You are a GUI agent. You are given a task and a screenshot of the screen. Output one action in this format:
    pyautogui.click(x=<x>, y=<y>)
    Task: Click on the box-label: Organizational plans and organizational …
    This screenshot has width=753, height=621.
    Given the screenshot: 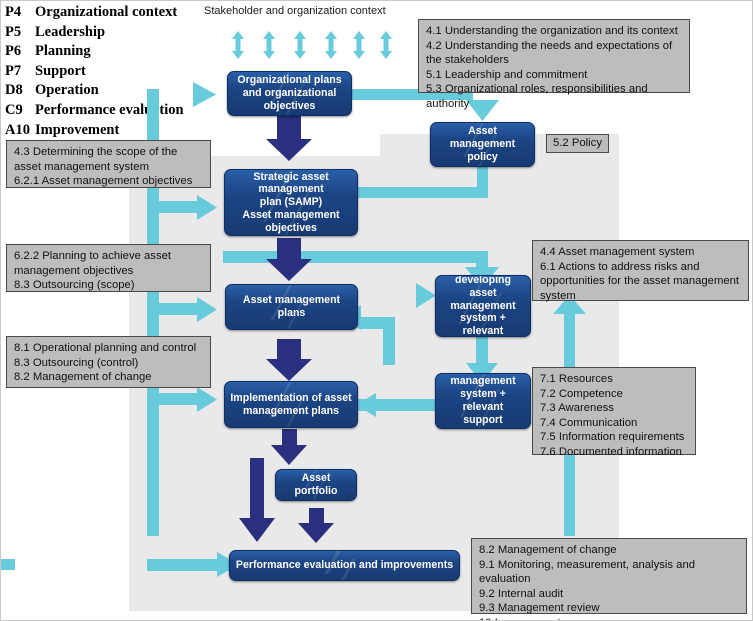 What is the action you would take?
    pyautogui.click(x=289, y=93)
    